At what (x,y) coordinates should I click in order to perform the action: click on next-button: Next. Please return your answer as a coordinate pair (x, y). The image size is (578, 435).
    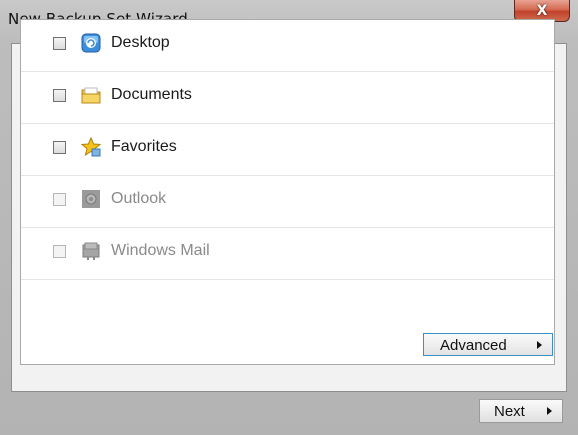
    Looking at the image, I should click on (521, 411).